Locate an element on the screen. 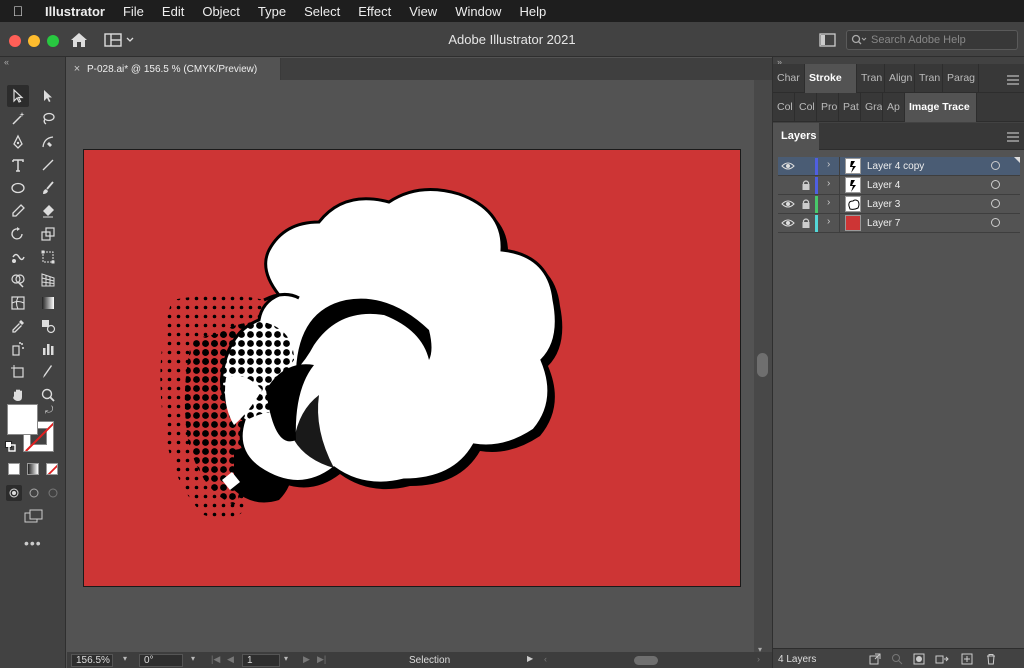 The image size is (1024, 668). tab-color: Col is located at coordinates (784, 107).